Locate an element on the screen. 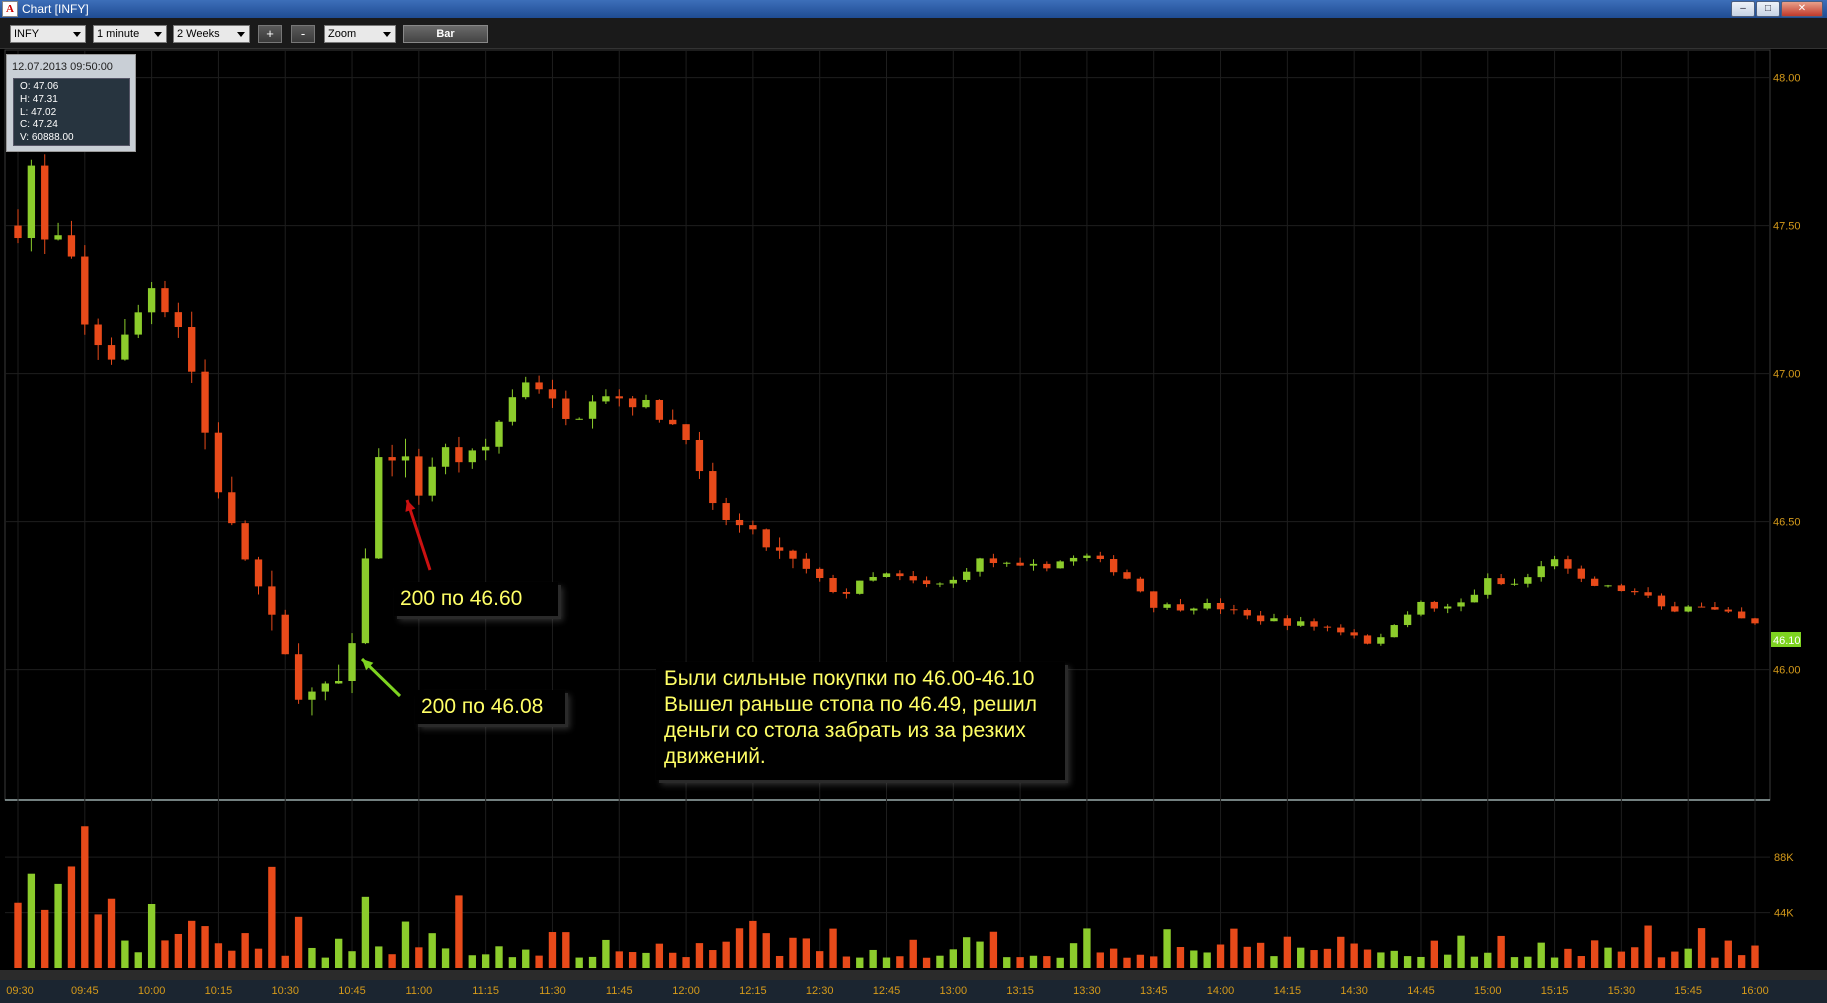 This screenshot has width=1827, height=1003. zoom-select: Zoom is located at coordinates (360, 34).